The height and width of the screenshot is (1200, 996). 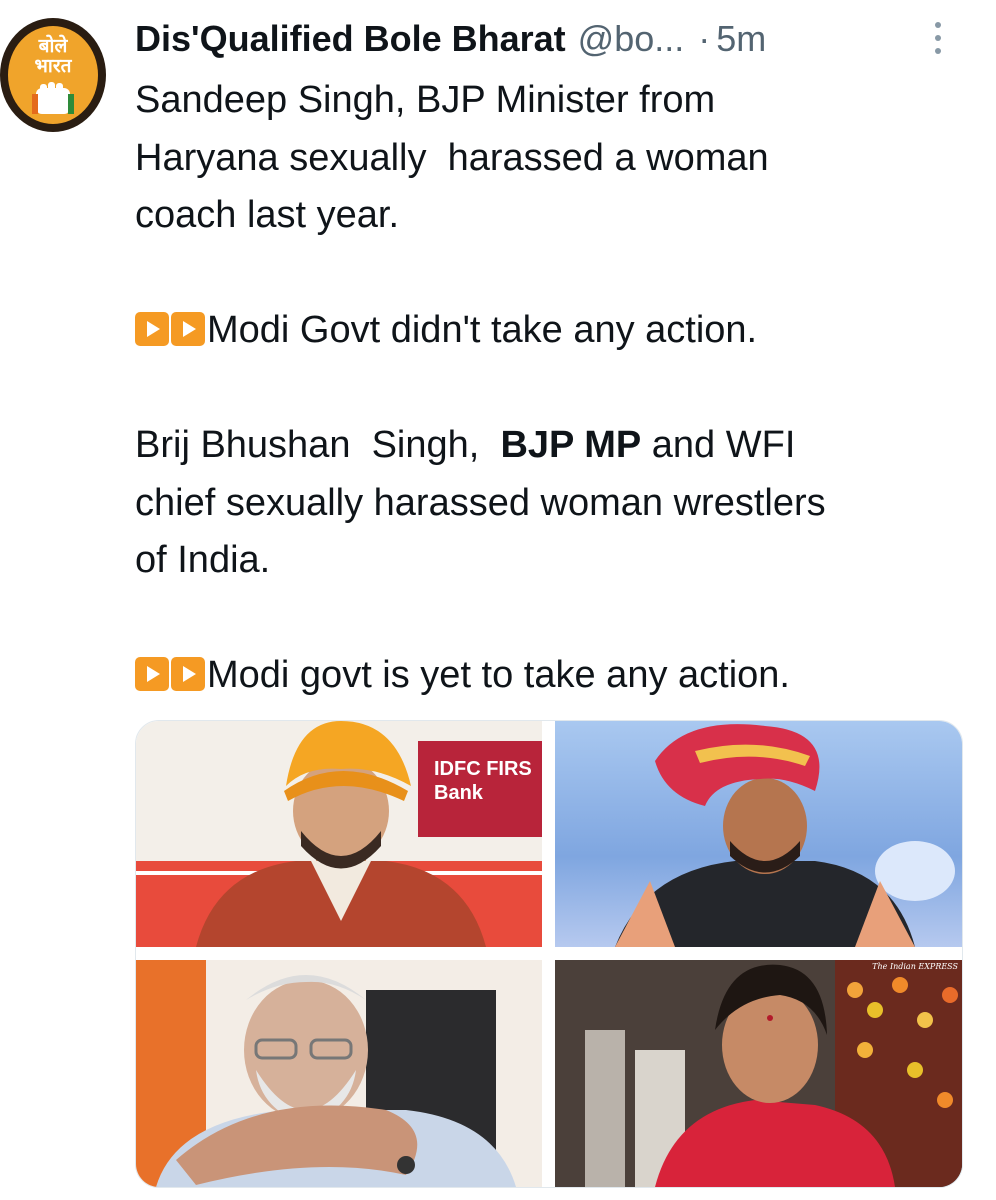 I want to click on timestamp: 5m, so click(x=741, y=39).